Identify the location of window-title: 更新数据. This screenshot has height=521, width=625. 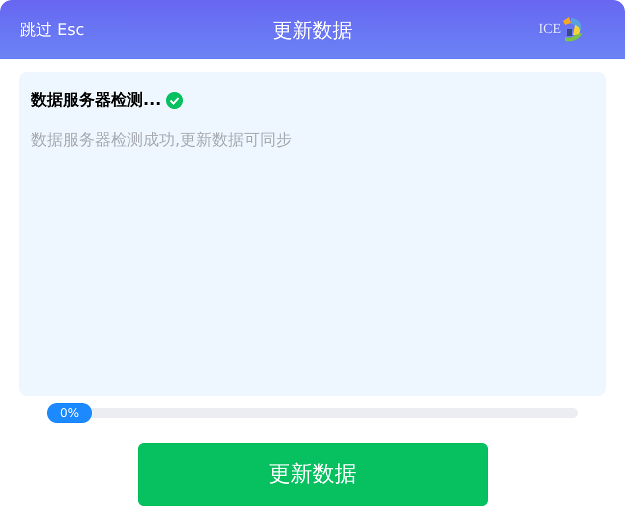
(312, 30).